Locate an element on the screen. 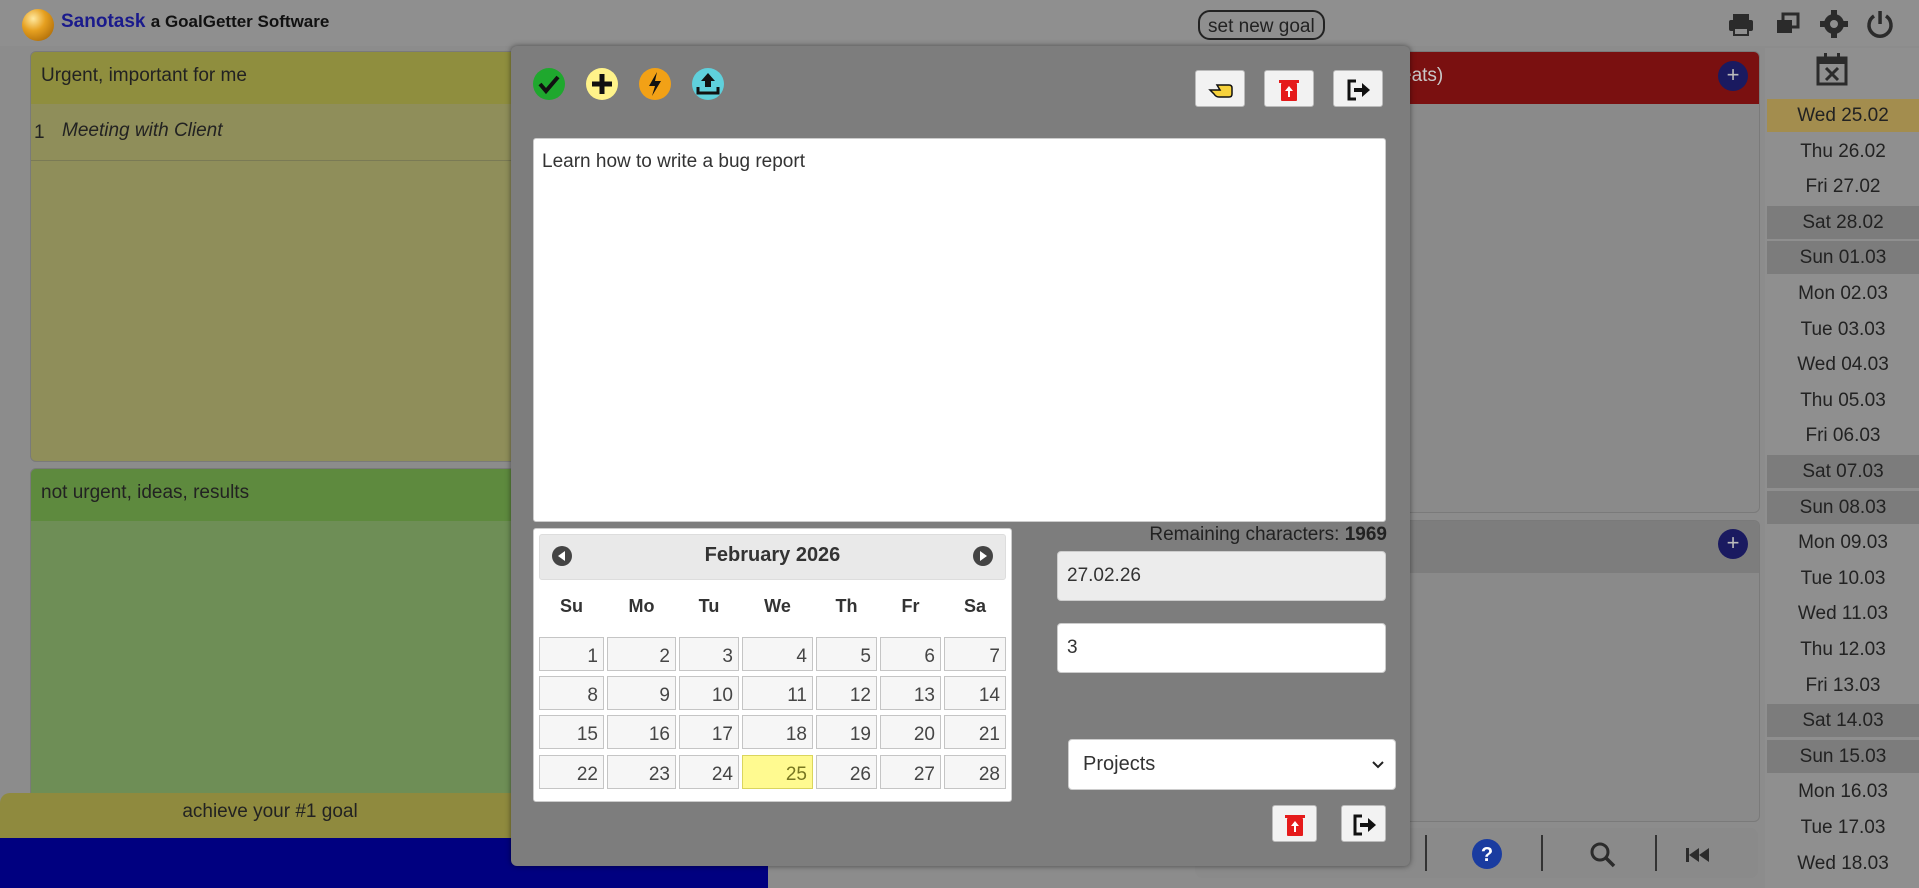  date-item: Fri 13.03 is located at coordinates (1843, 685).